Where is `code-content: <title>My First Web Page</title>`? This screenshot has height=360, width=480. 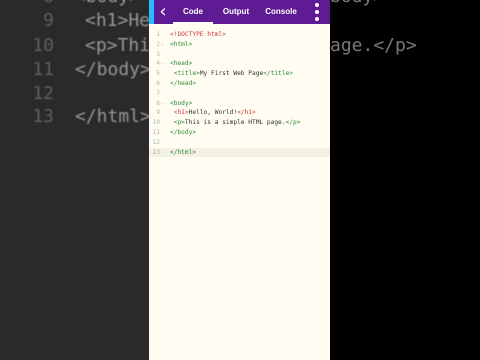 code-content: <title>My First Web Page</title> is located at coordinates (231, 73).